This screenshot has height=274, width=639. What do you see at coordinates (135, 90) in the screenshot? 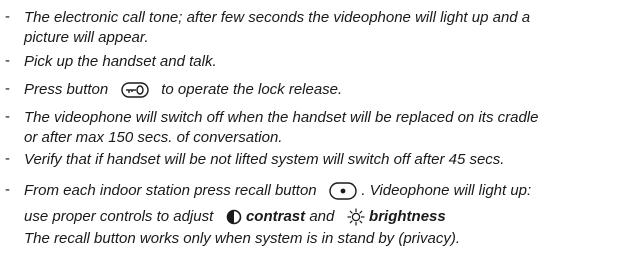
I see `key-lock-icon` at bounding box center [135, 90].